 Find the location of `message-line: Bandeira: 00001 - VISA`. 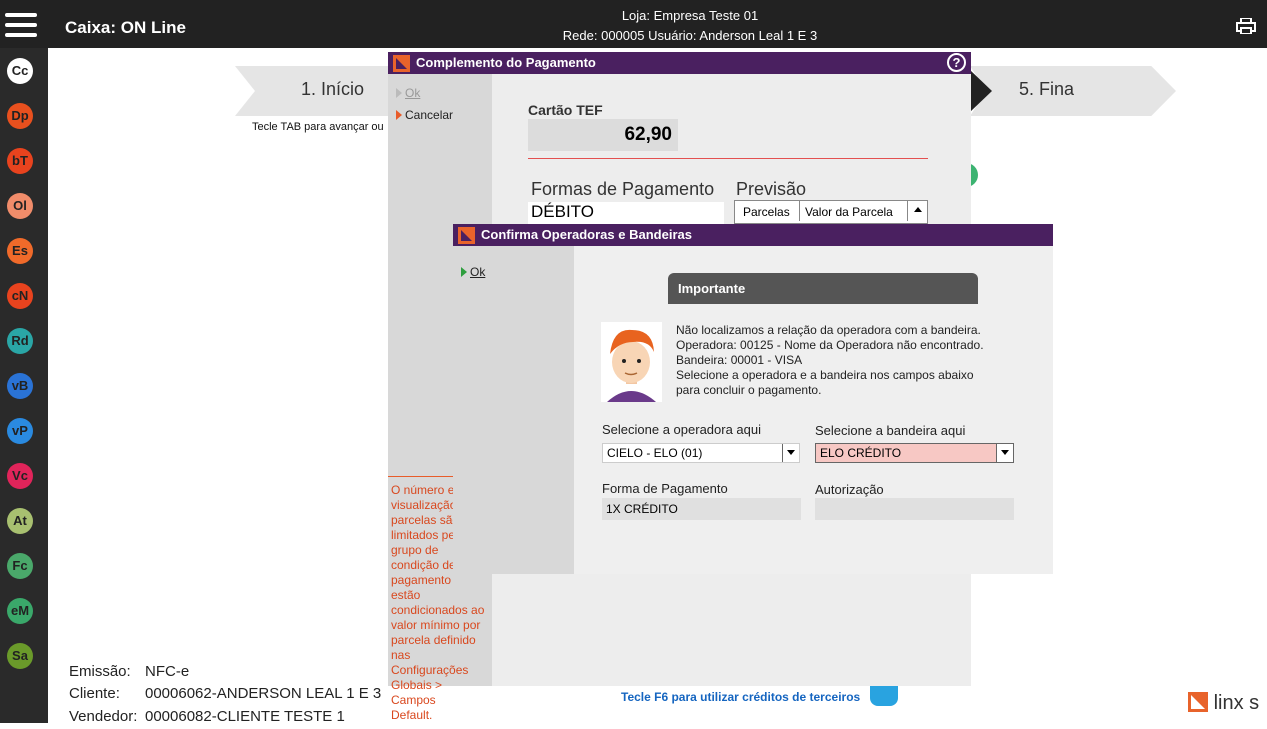

message-line: Bandeira: 00001 - VISA is located at coordinates (739, 360).